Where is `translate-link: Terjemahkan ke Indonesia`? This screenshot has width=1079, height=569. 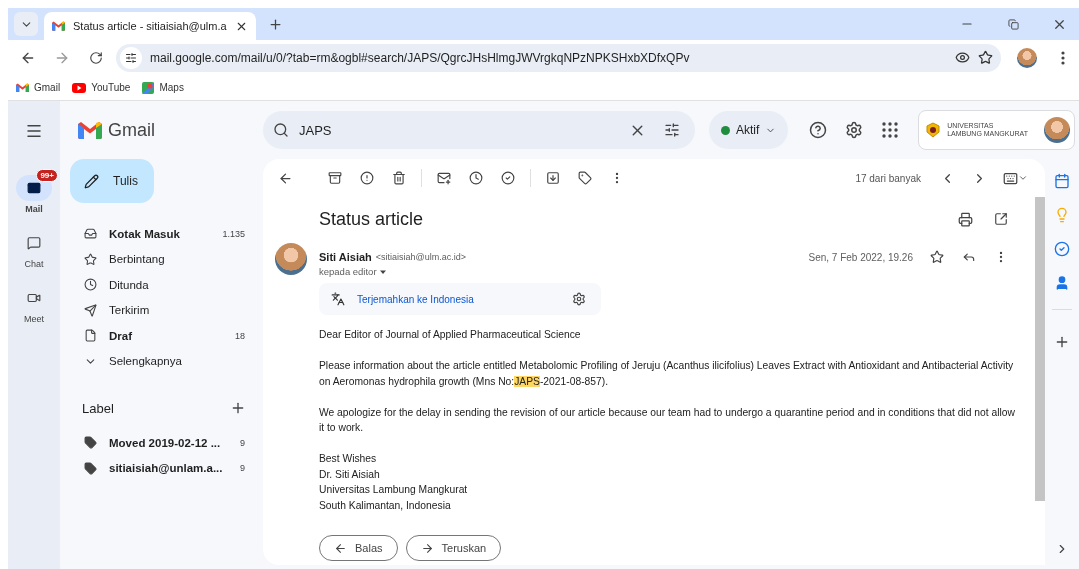 translate-link: Terjemahkan ke Indonesia is located at coordinates (457, 299).